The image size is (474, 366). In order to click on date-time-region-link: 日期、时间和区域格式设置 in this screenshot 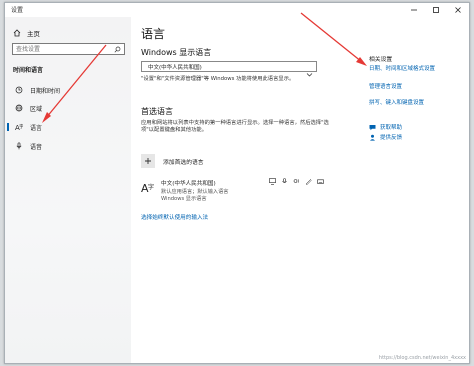, I will do `click(402, 68)`.